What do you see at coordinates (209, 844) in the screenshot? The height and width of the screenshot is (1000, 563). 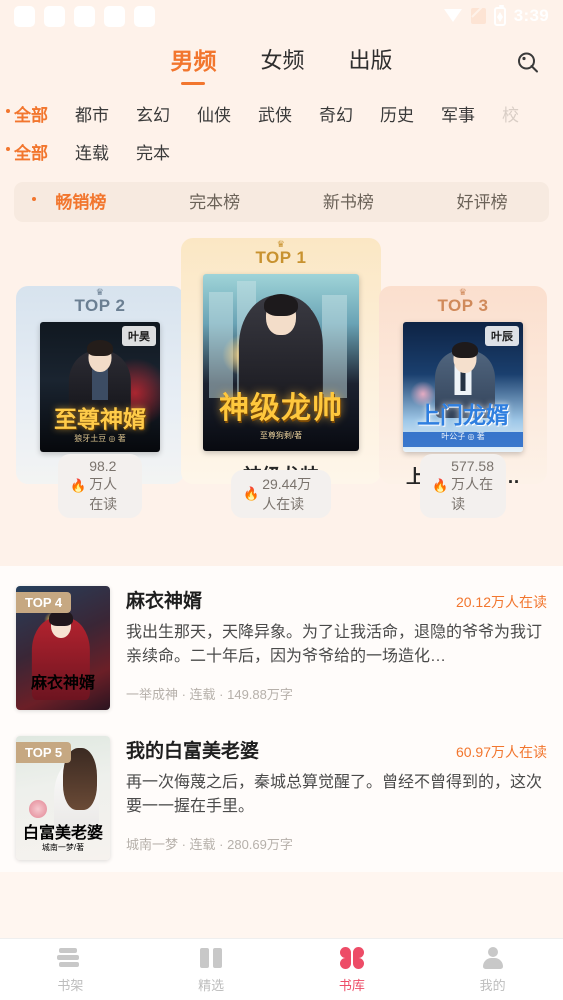 I see `book-meta: 城南一梦 · 连载 · 280.69万字` at bounding box center [209, 844].